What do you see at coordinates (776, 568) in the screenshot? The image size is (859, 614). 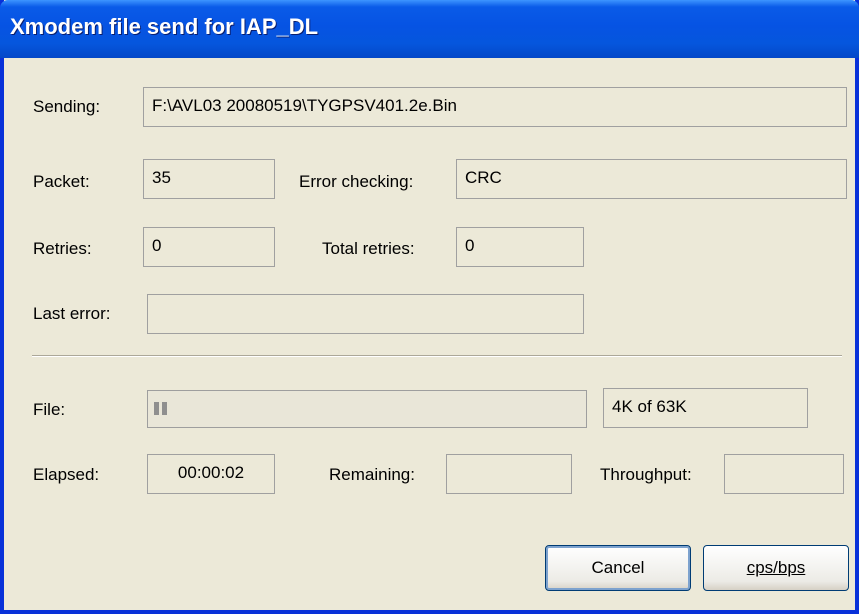 I see `cps-bps-button: cps/bps` at bounding box center [776, 568].